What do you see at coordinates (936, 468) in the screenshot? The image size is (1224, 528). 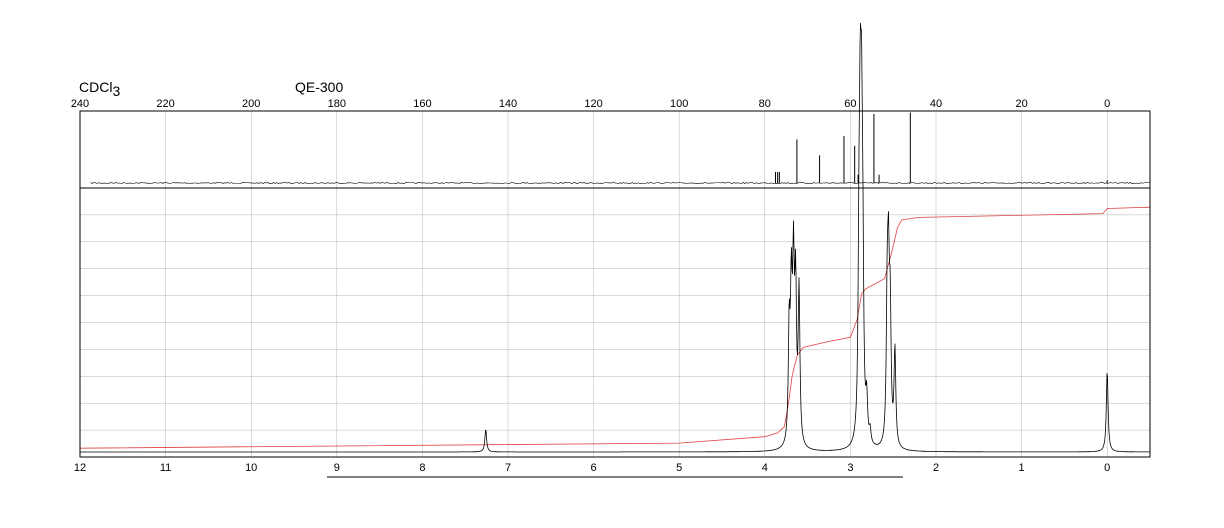 I see `h1-tick-label: 2` at bounding box center [936, 468].